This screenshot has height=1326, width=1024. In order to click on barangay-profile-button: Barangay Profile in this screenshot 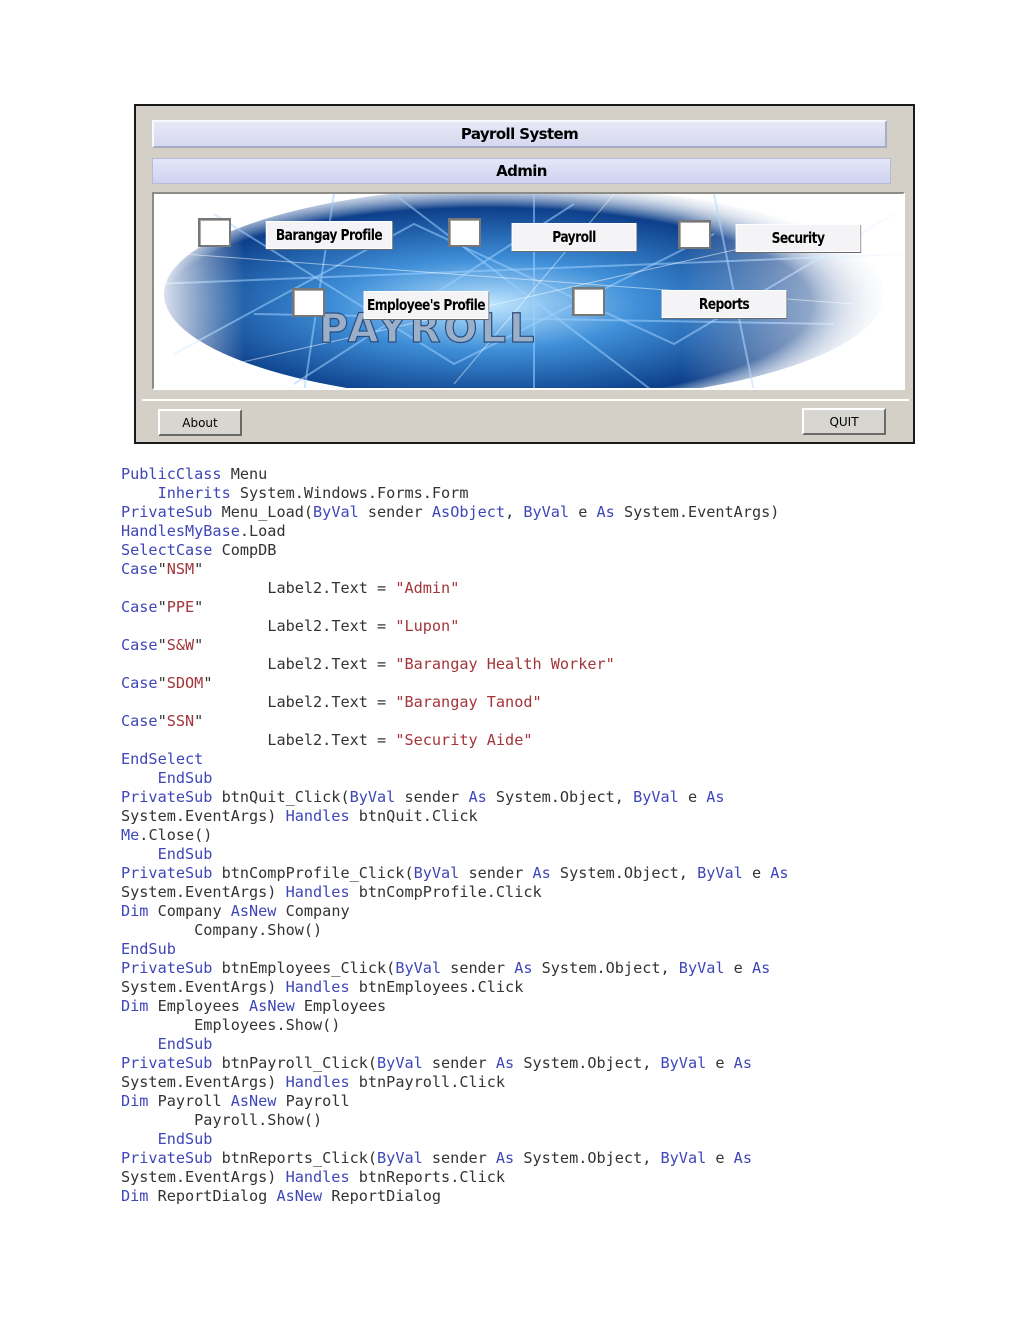, I will do `click(329, 235)`.